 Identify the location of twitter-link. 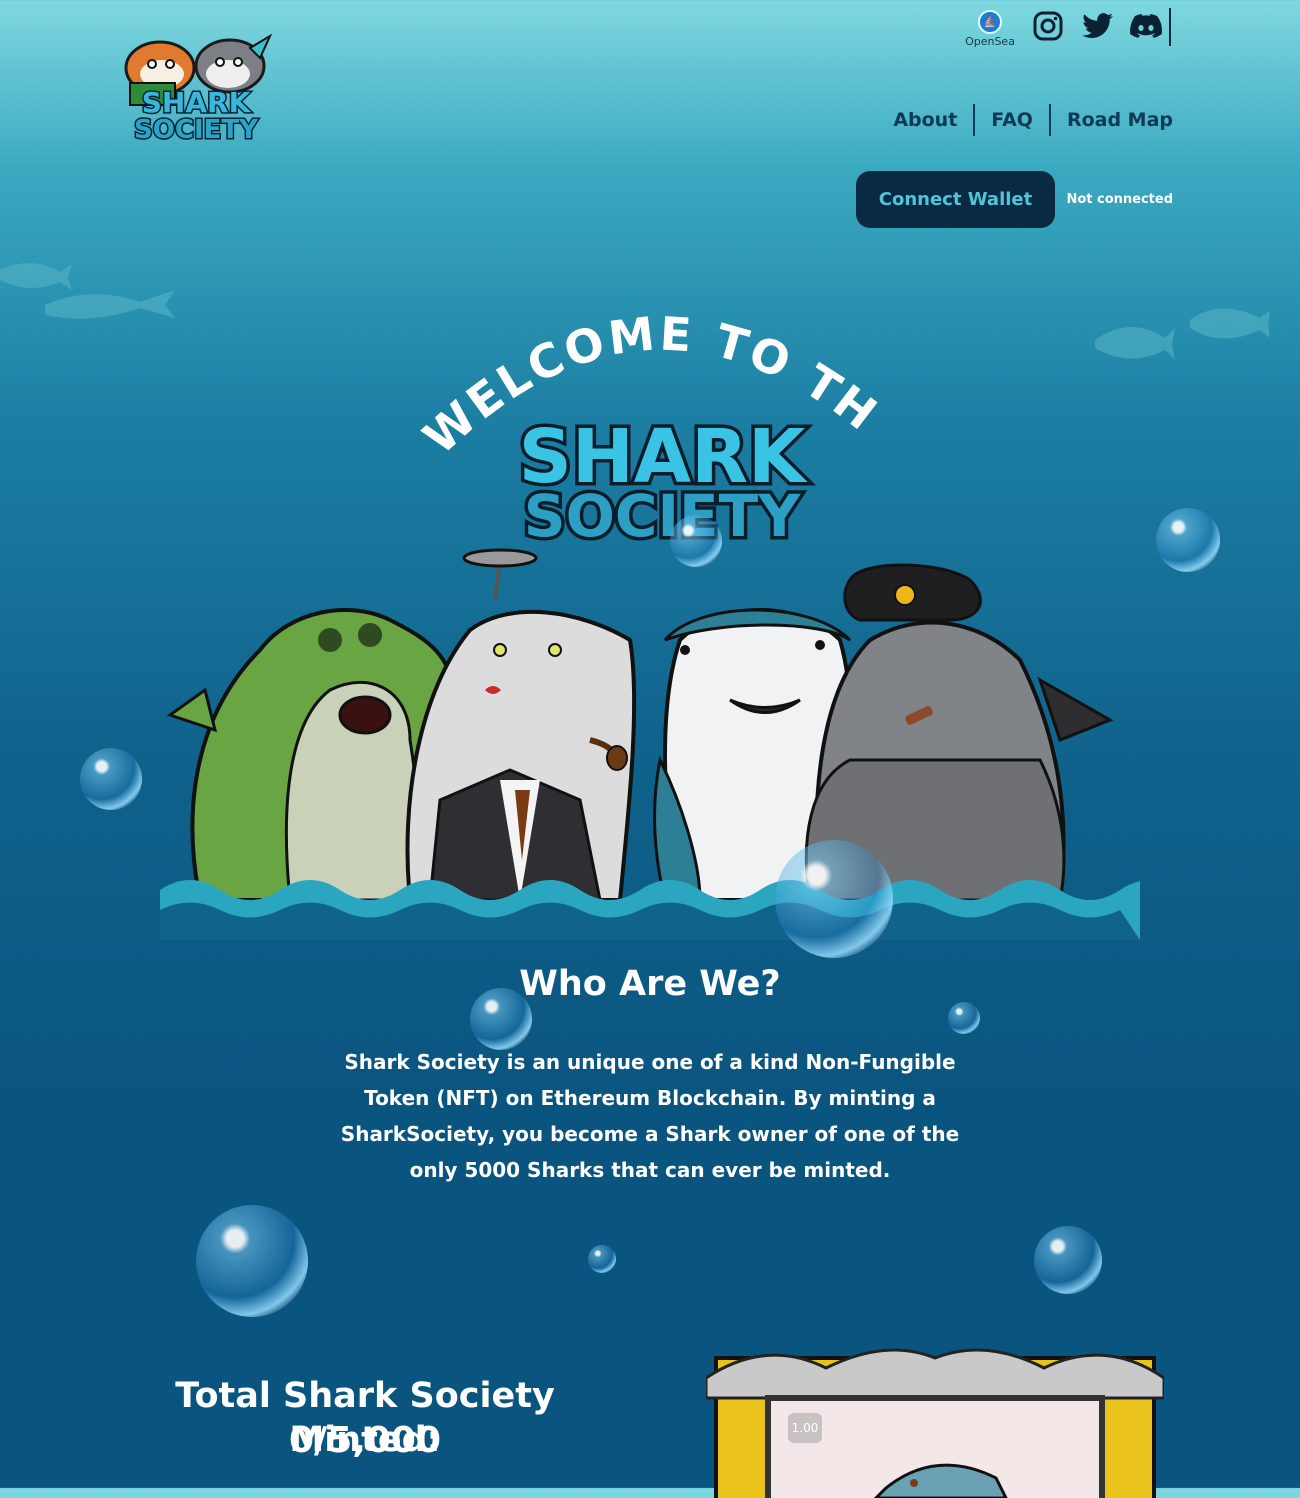
(1098, 26).